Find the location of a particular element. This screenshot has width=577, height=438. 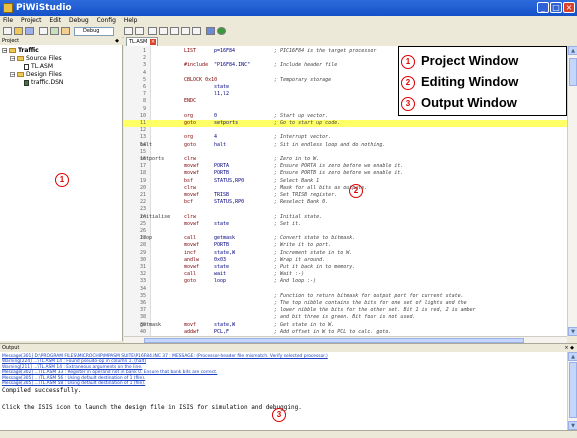

tree-item-source-files: − Source Files is located at coordinates (36, 58).